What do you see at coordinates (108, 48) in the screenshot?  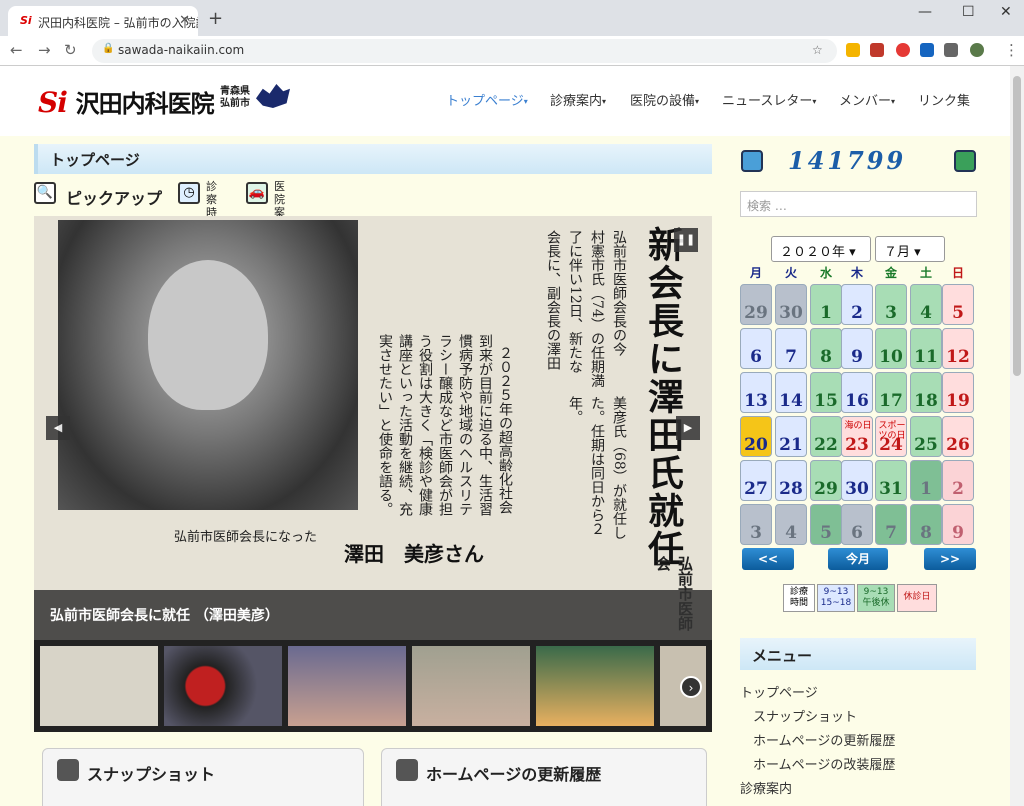 I see `lock-icon: 🔒` at bounding box center [108, 48].